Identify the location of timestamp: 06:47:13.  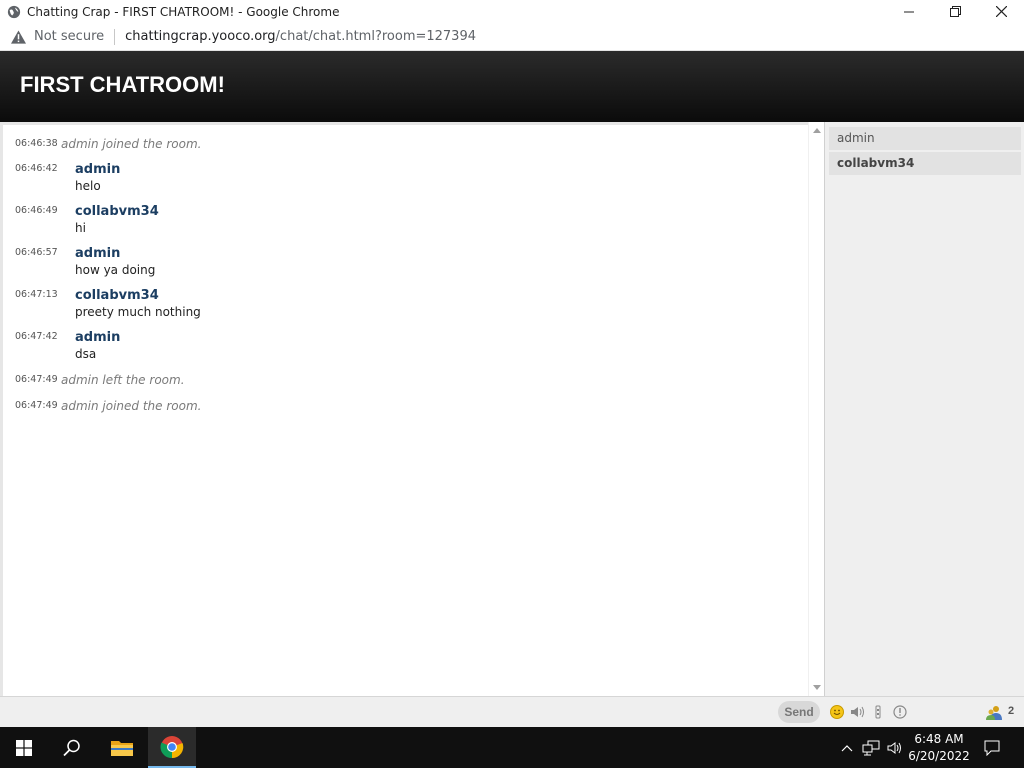
(36, 294).